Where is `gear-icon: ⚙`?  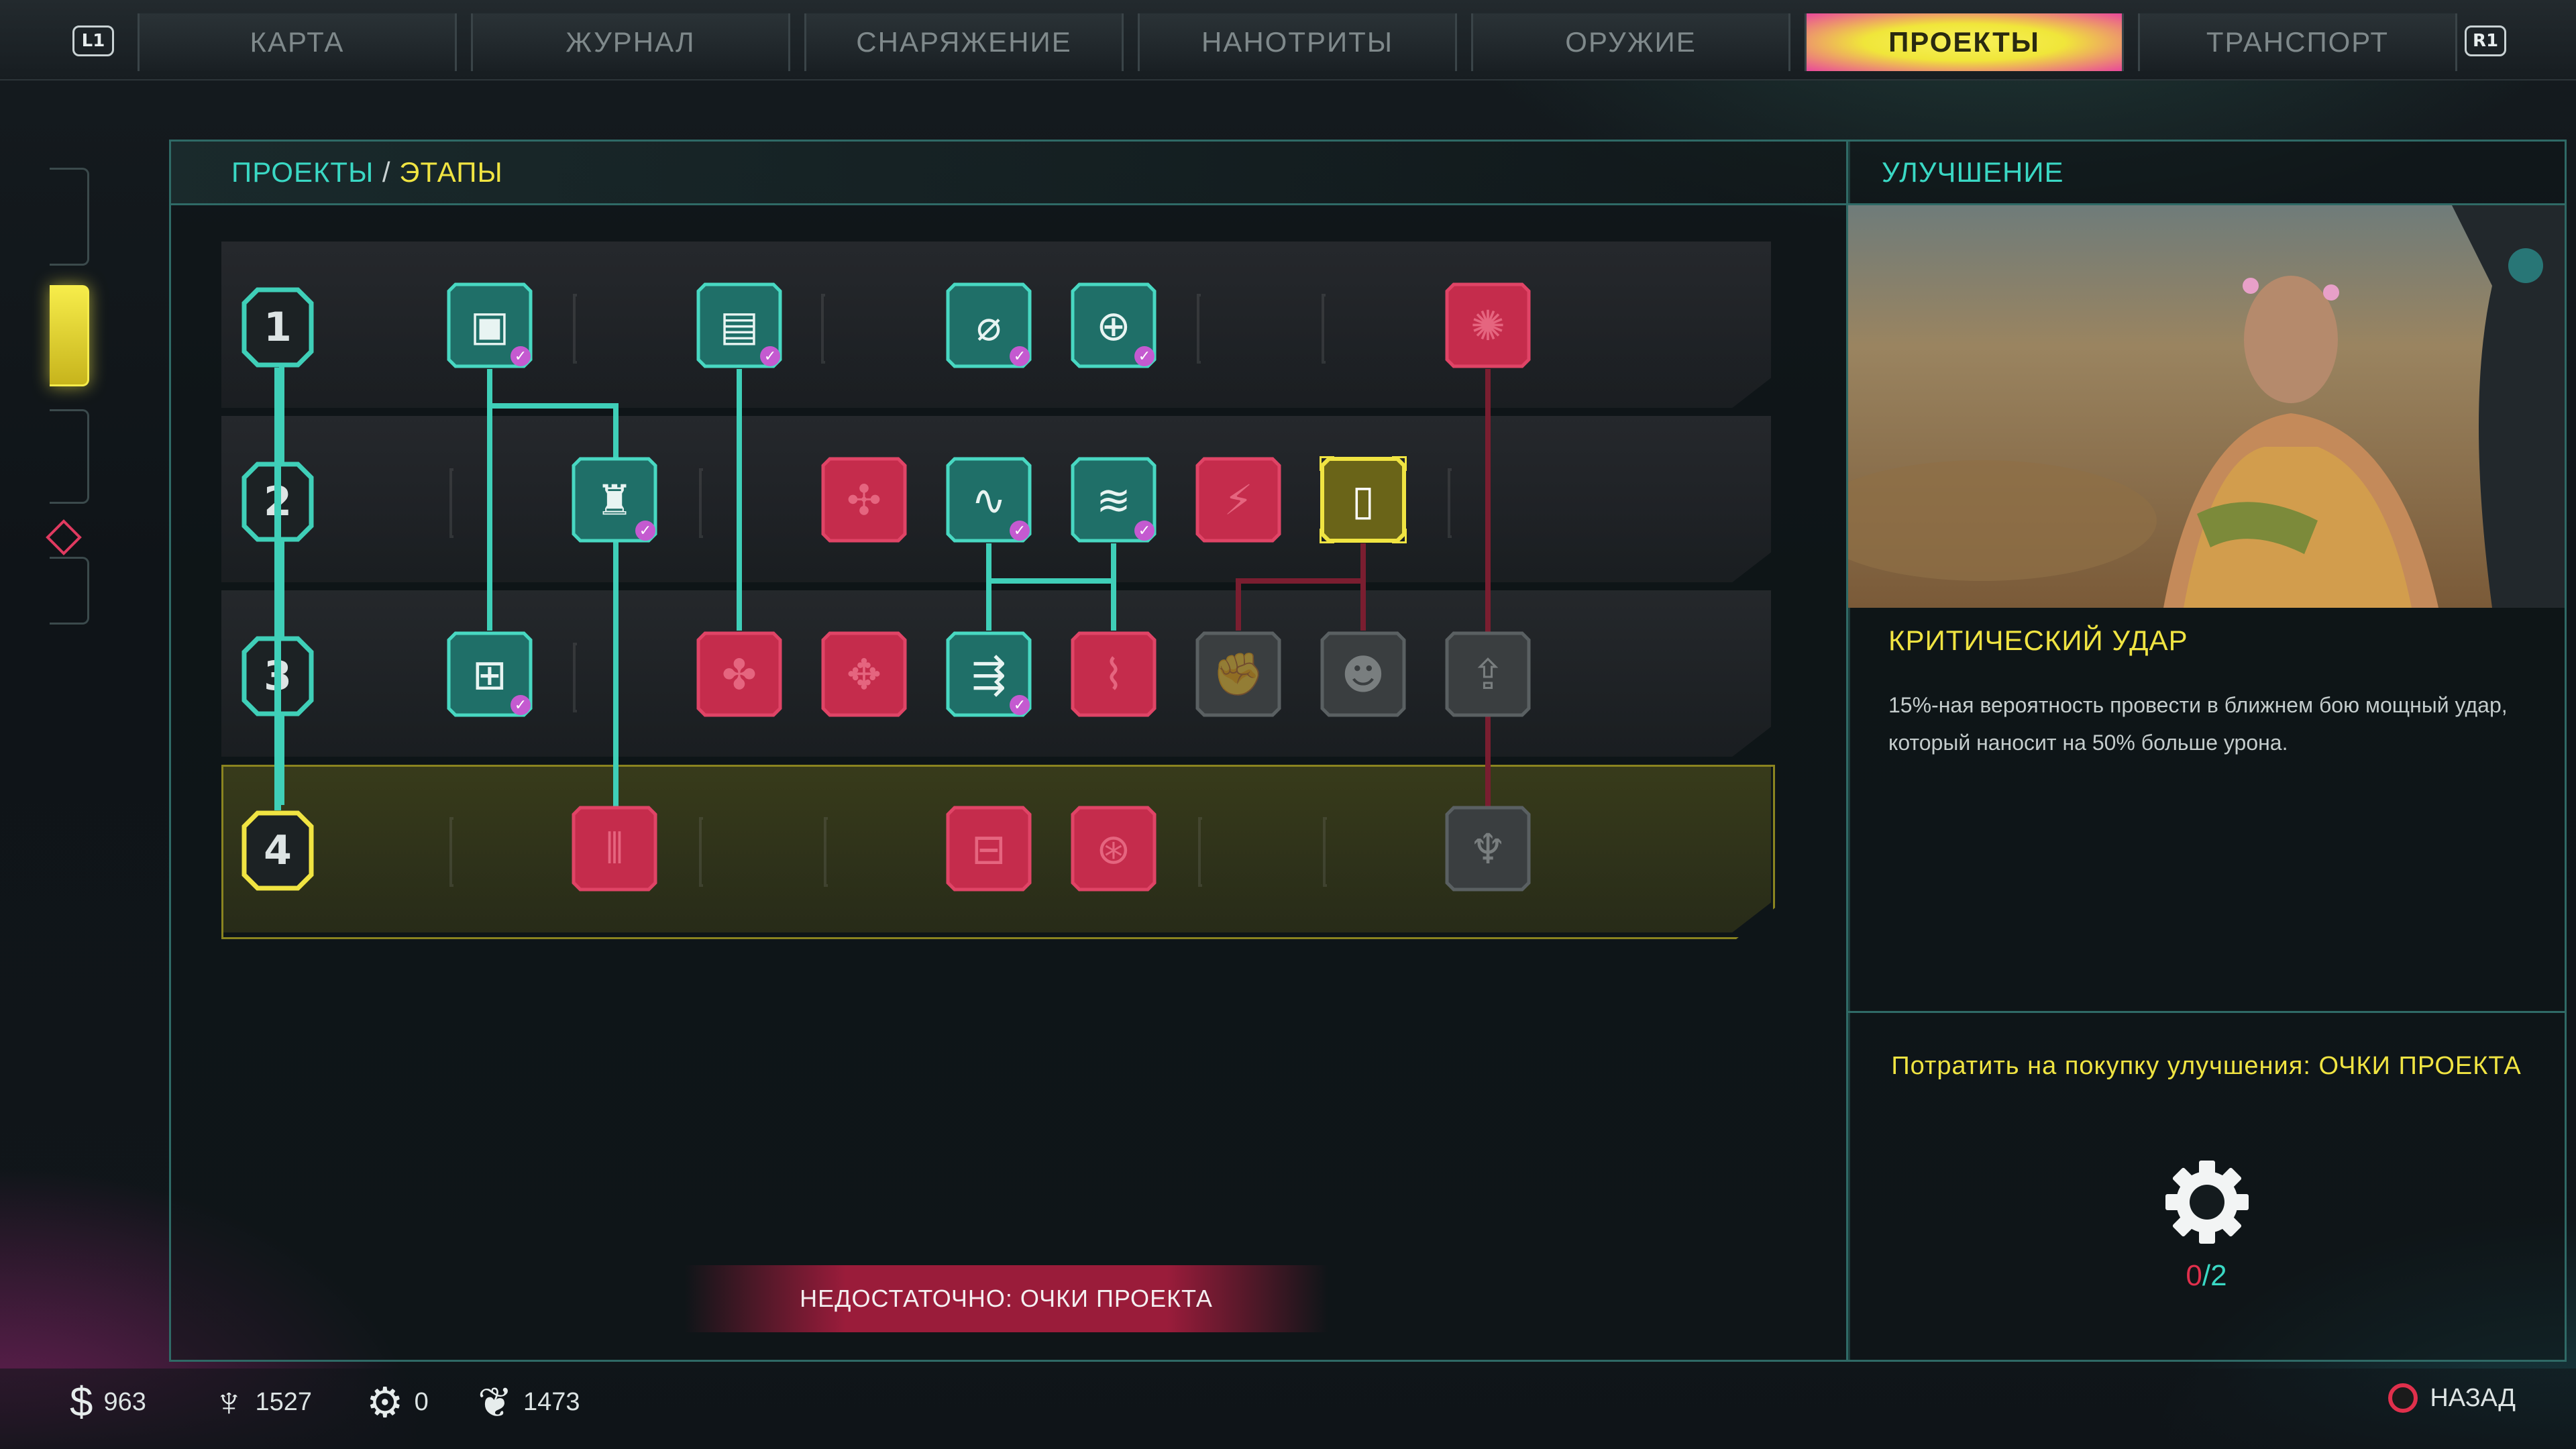
gear-icon: ⚙ is located at coordinates (385, 1402).